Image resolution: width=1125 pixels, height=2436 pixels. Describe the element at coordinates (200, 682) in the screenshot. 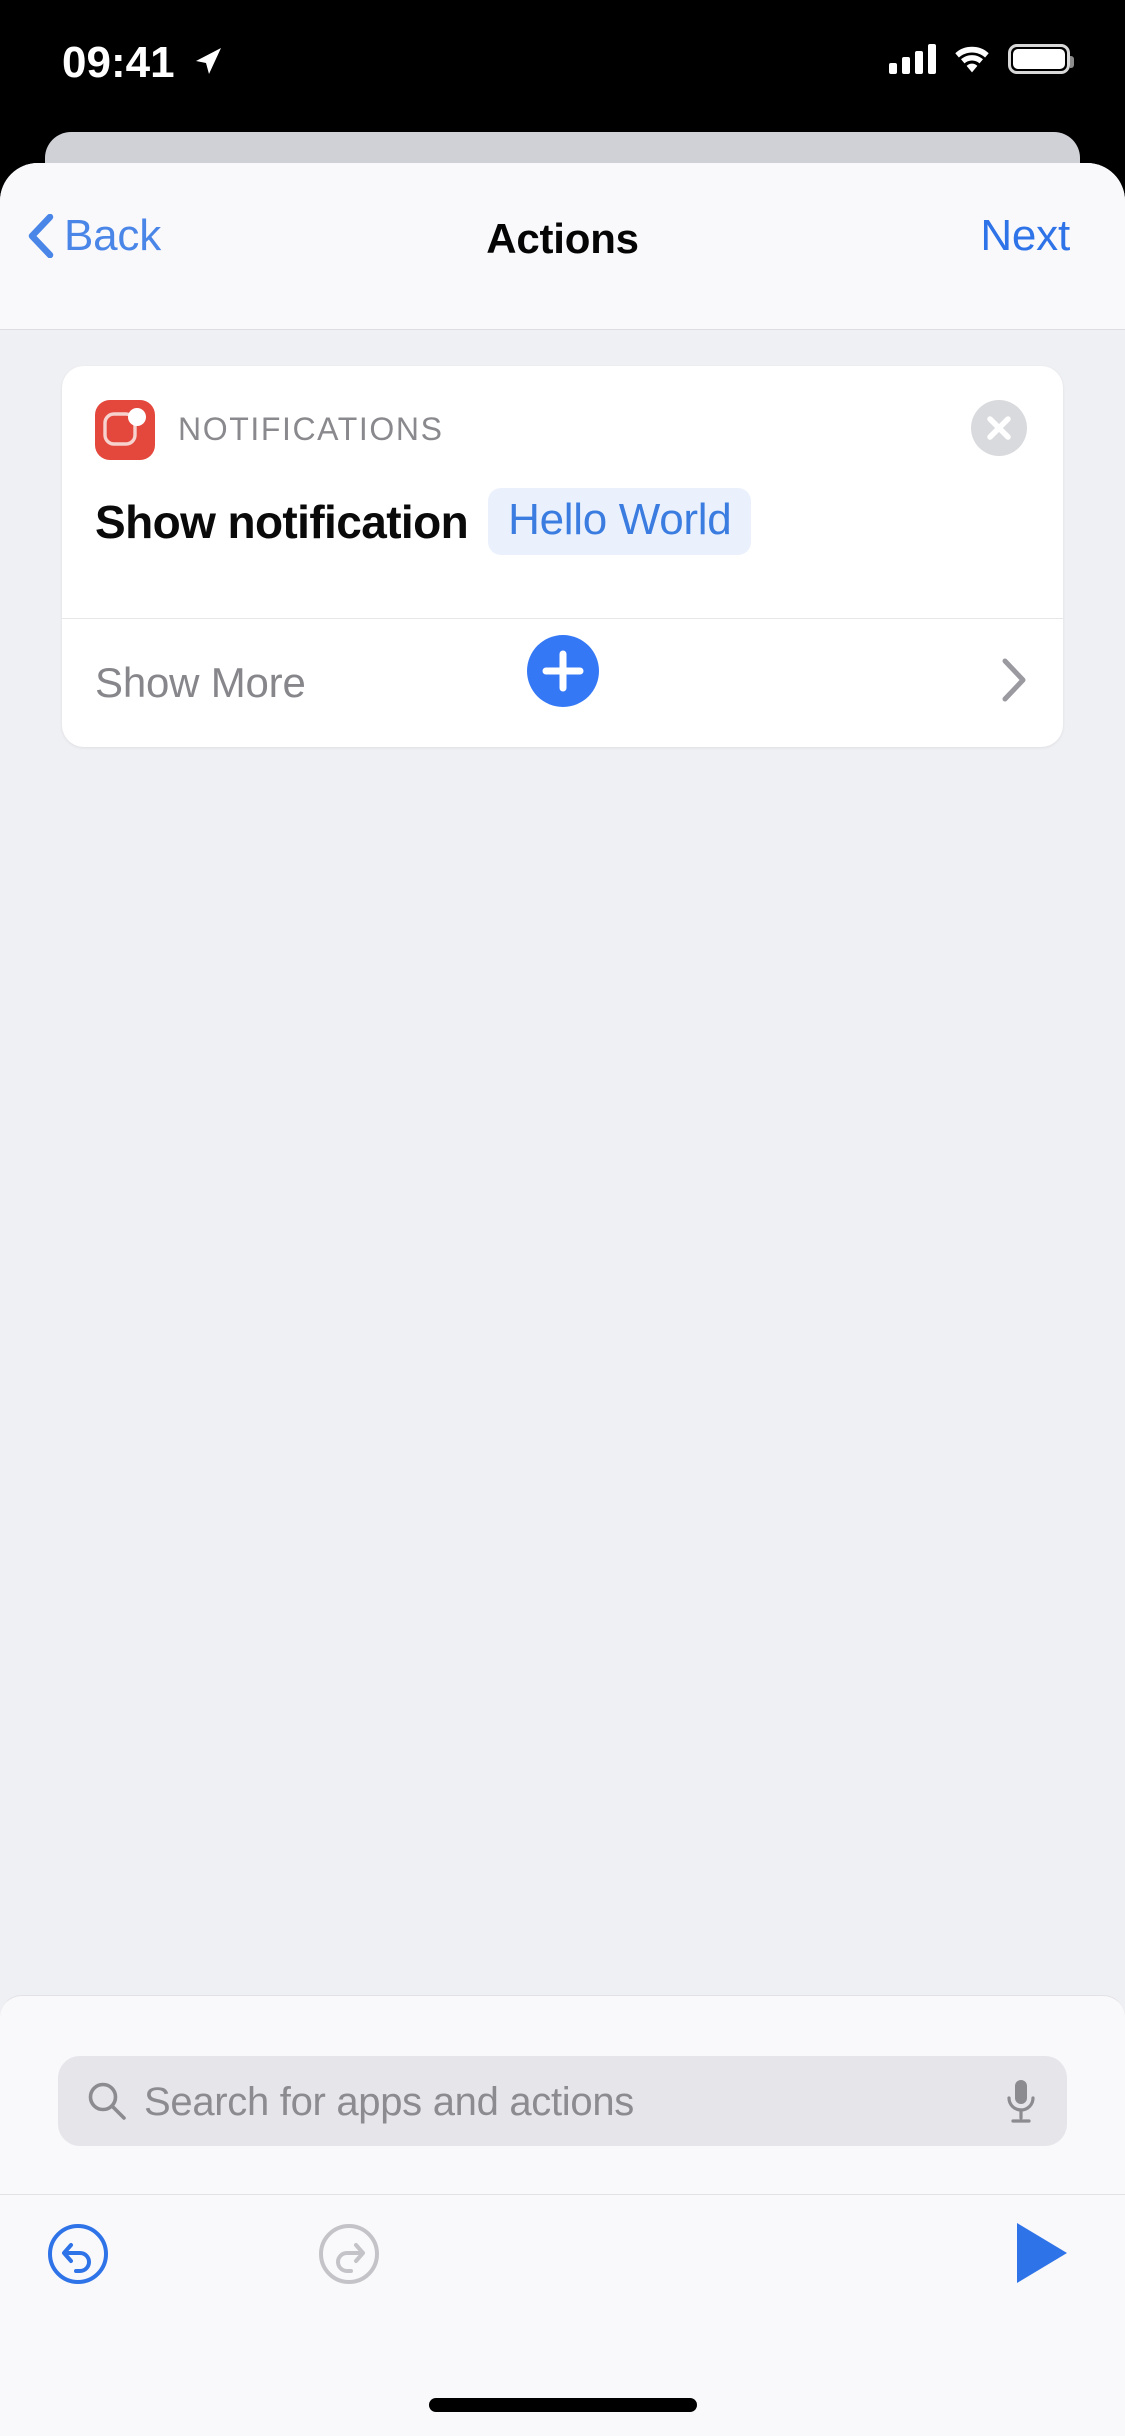

I see `show-more-label: Show More` at that location.